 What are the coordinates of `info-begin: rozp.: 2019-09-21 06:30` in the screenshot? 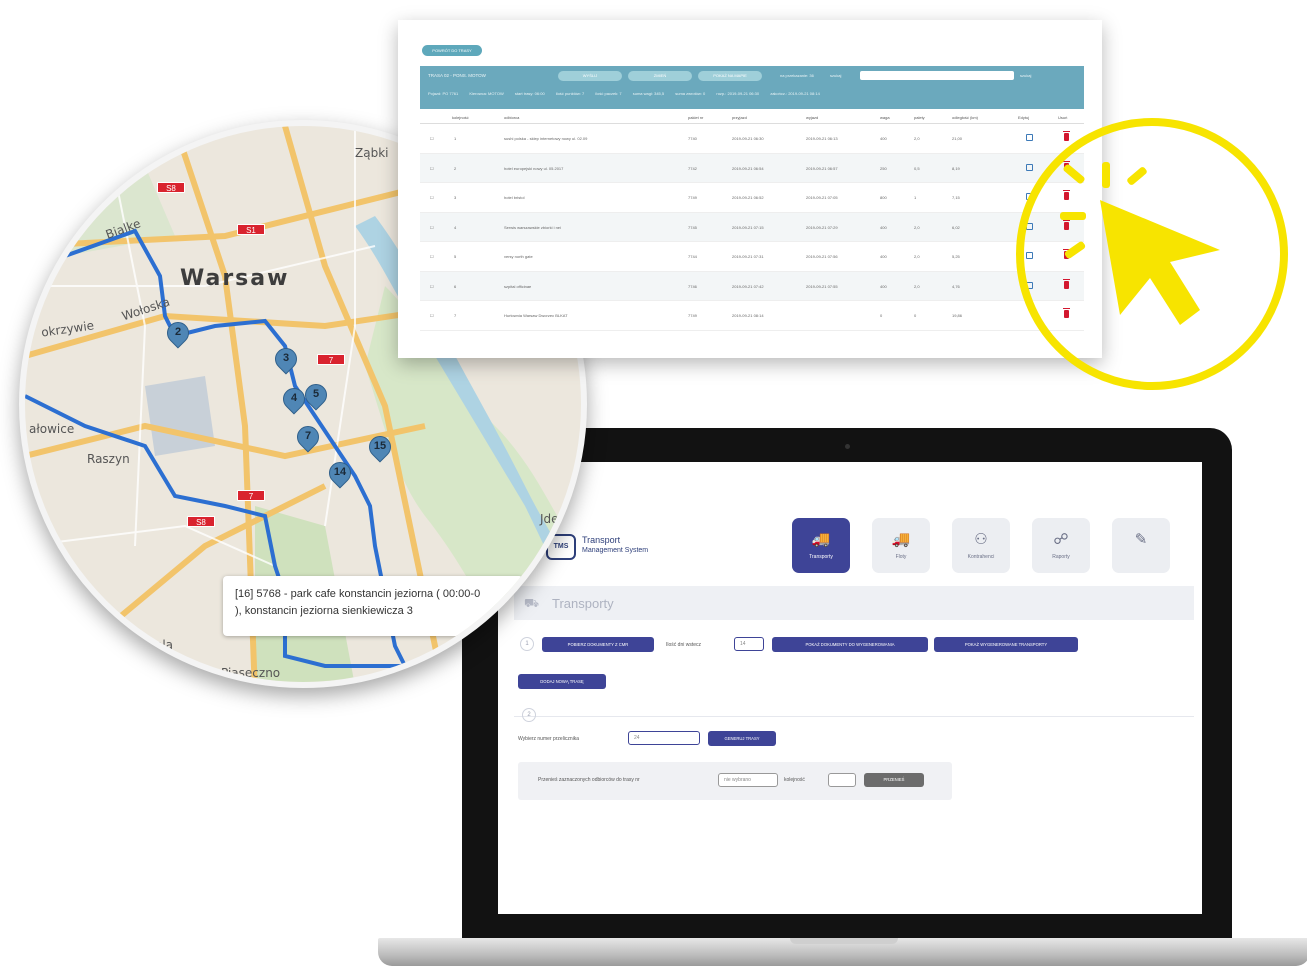 It's located at (738, 93).